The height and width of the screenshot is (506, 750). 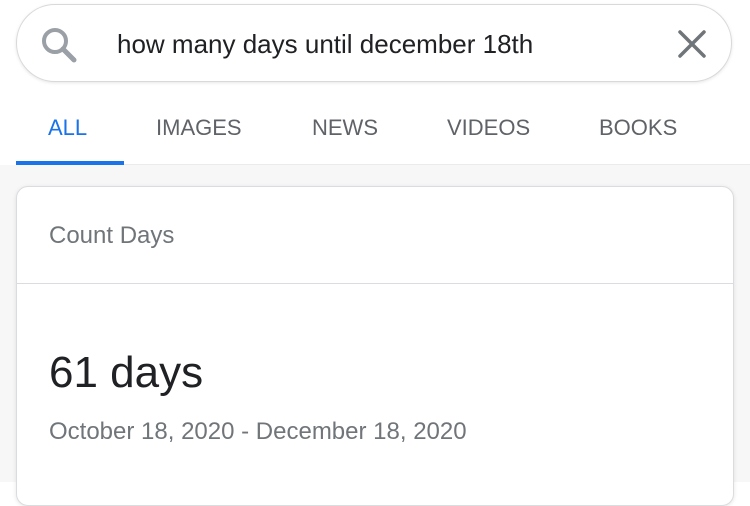 What do you see at coordinates (59, 45) in the screenshot?
I see `search-icon` at bounding box center [59, 45].